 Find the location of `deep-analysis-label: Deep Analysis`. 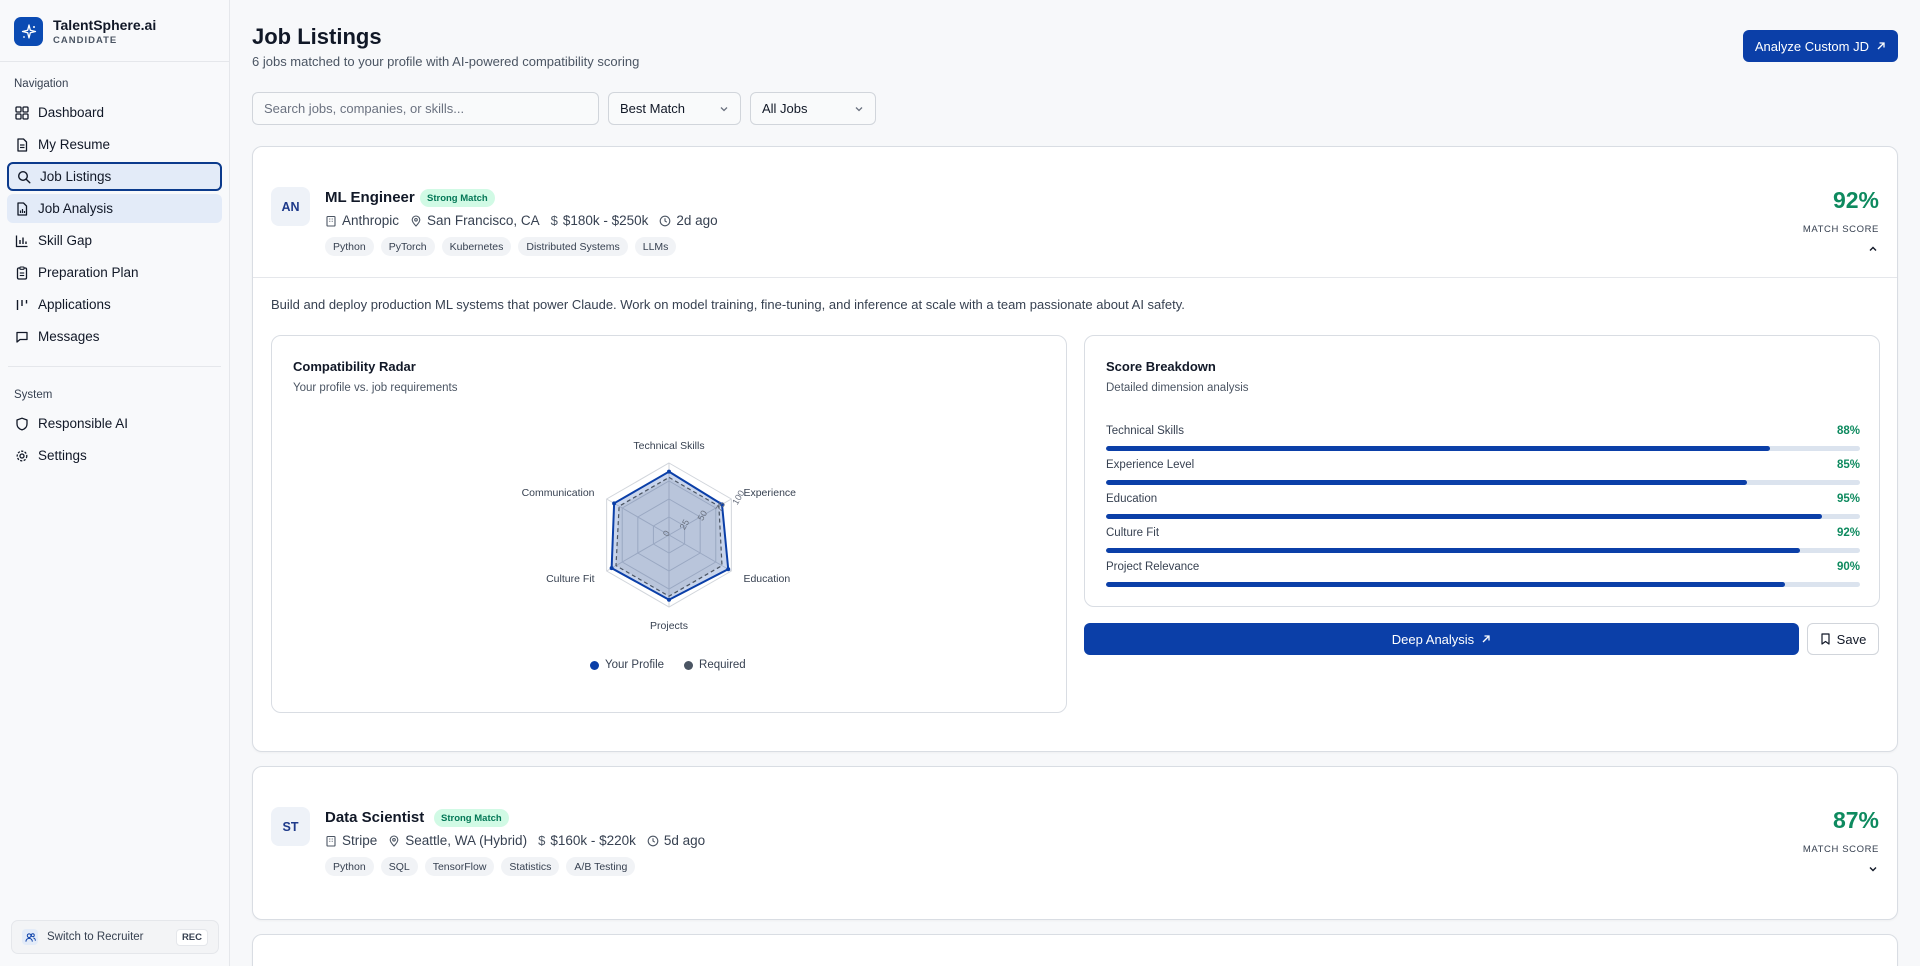

deep-analysis-label: Deep Analysis is located at coordinates (1433, 639).